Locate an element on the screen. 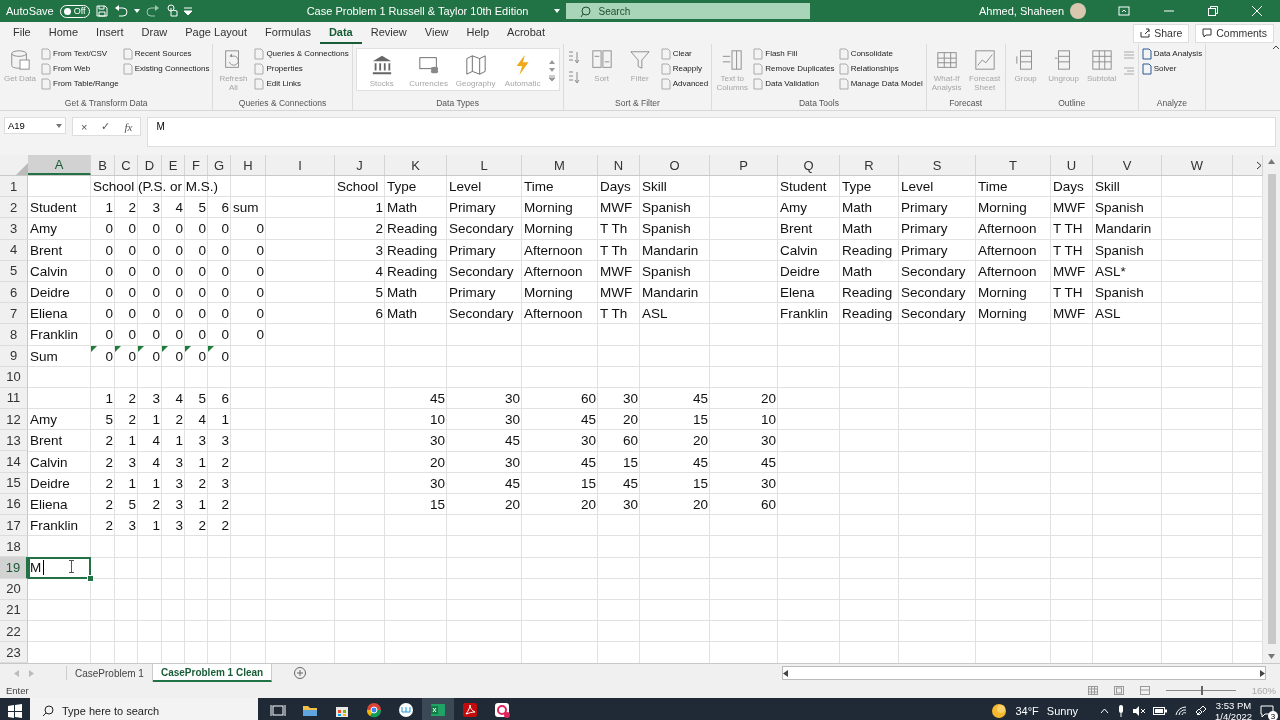  vertical-scrollbar is located at coordinates (1271, 409).